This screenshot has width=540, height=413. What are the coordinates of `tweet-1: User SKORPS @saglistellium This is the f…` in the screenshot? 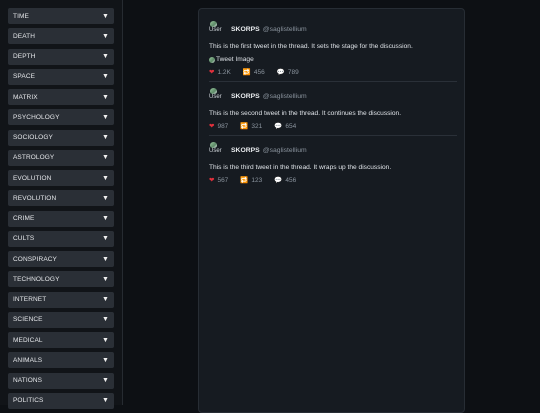 It's located at (333, 48).